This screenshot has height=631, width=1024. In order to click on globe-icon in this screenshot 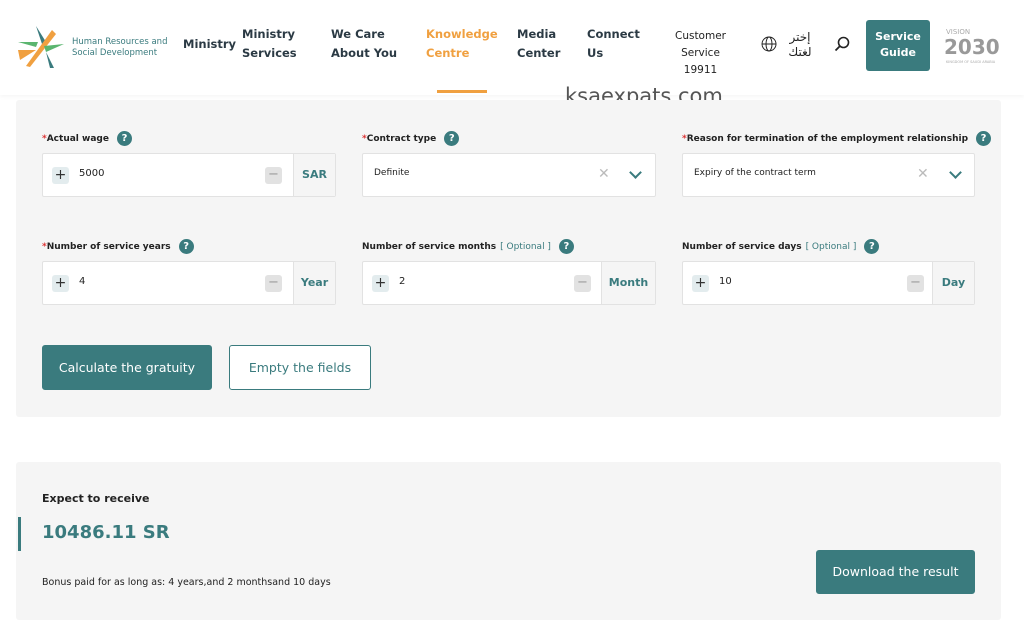, I will do `click(769, 44)`.